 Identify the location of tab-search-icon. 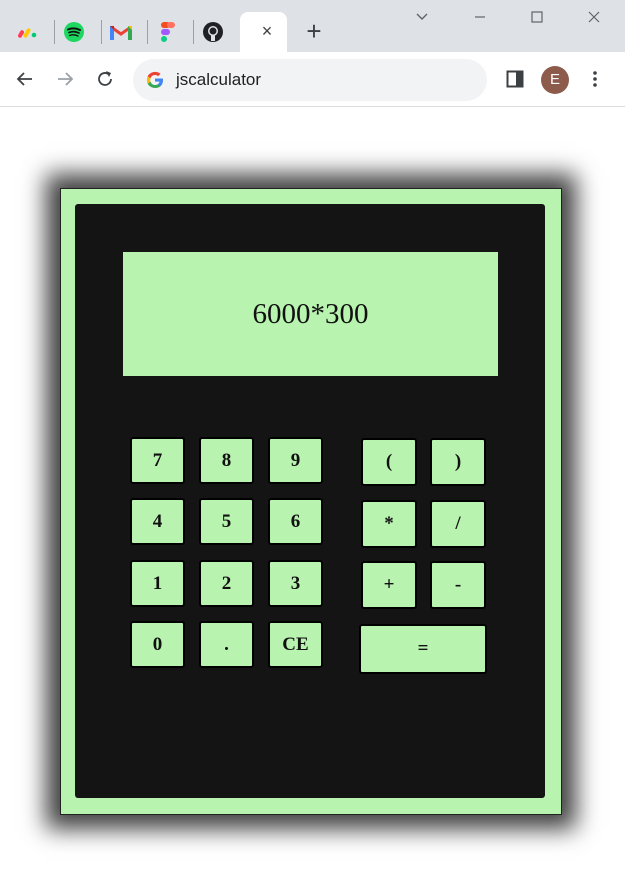
(422, 20).